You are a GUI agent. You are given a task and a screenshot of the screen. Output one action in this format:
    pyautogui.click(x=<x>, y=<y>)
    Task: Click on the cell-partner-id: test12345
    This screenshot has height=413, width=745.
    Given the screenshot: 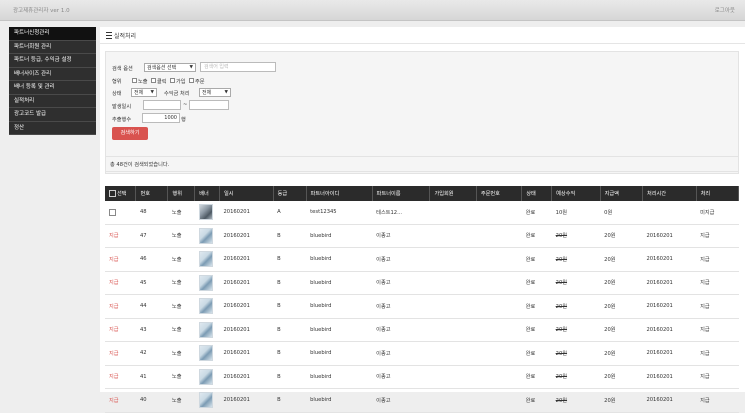 What is the action you would take?
    pyautogui.click(x=339, y=213)
    